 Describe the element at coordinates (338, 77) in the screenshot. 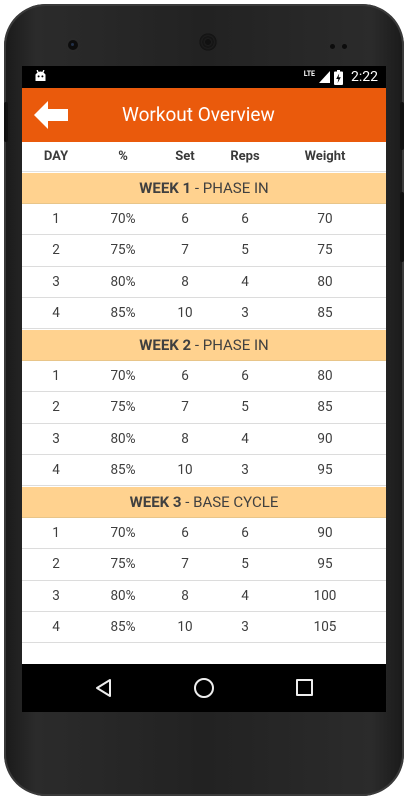

I see `battery-charging-icon` at that location.